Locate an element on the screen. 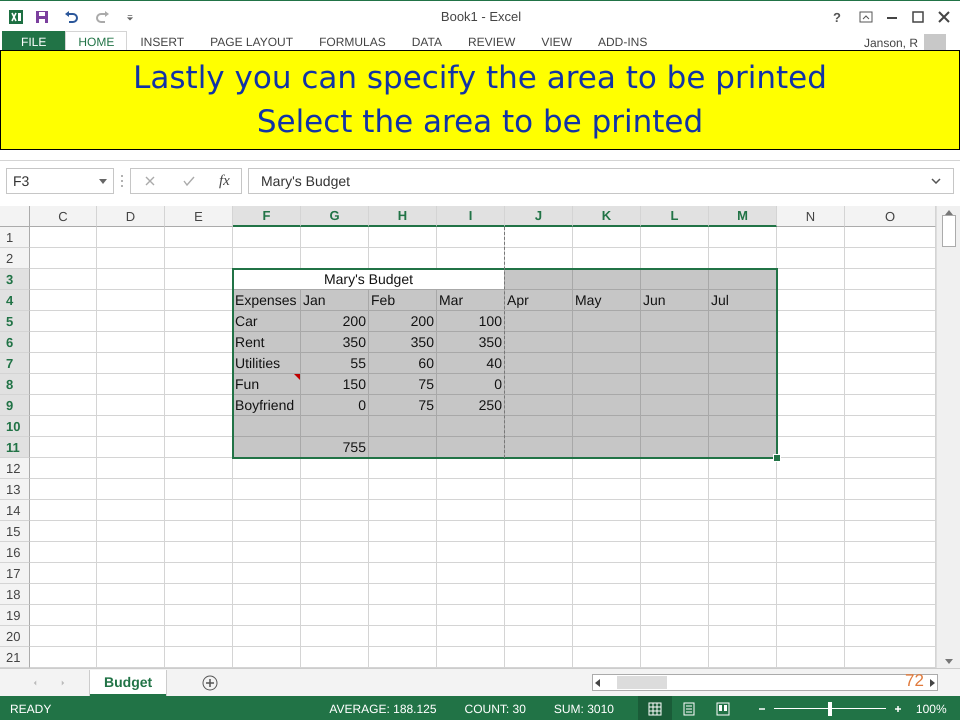  row-header: 13 is located at coordinates (15, 489).